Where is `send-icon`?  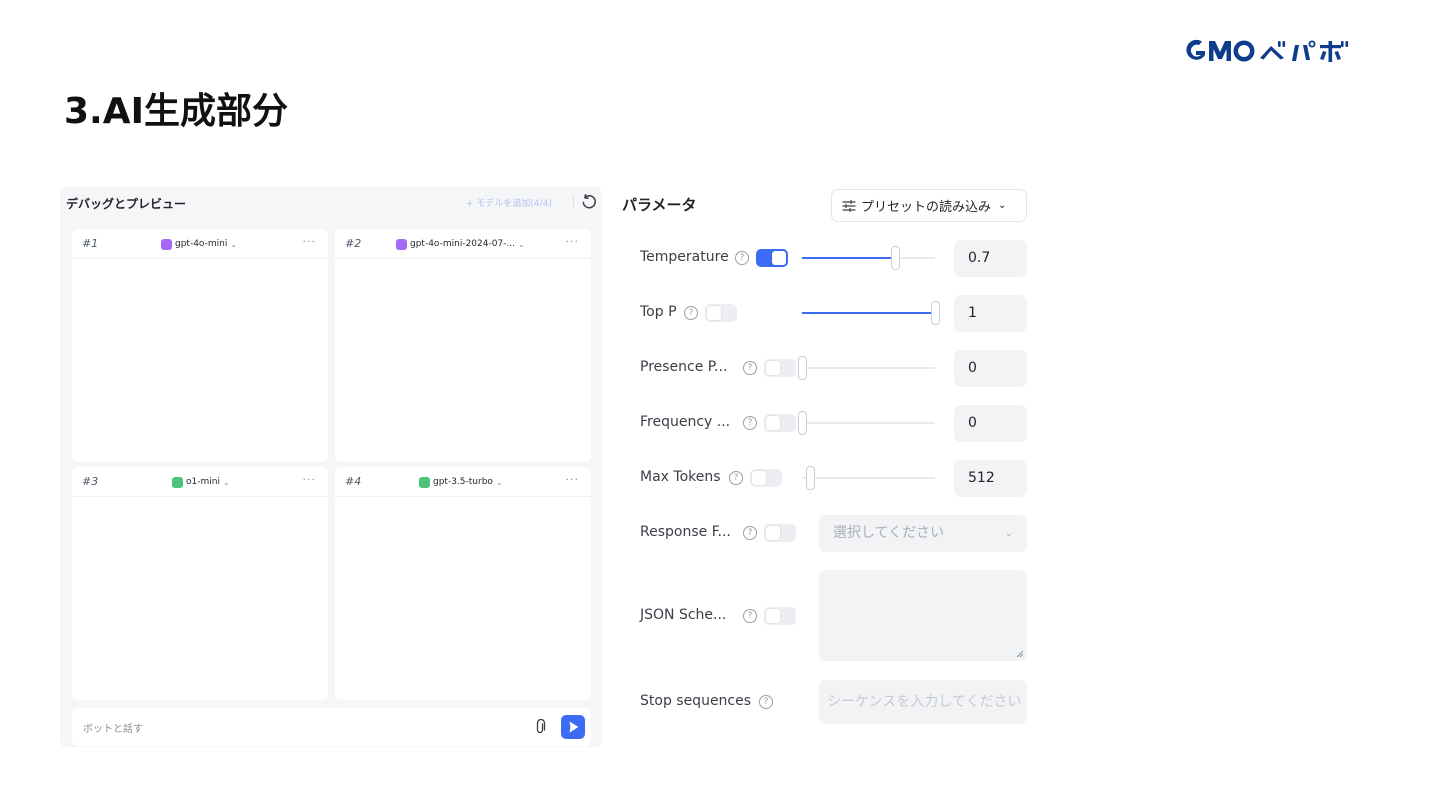 send-icon is located at coordinates (574, 727).